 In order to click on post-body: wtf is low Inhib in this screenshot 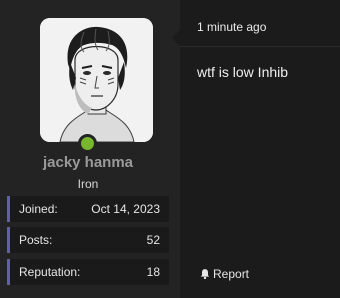, I will do `click(243, 72)`.